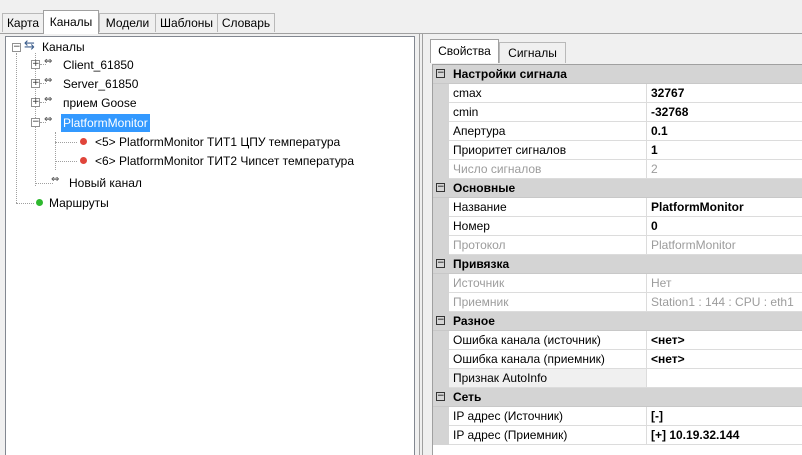  Describe the element at coordinates (724, 302) in the screenshot. I see `property-value: Station1 : 144 : CPU : eth1` at that location.